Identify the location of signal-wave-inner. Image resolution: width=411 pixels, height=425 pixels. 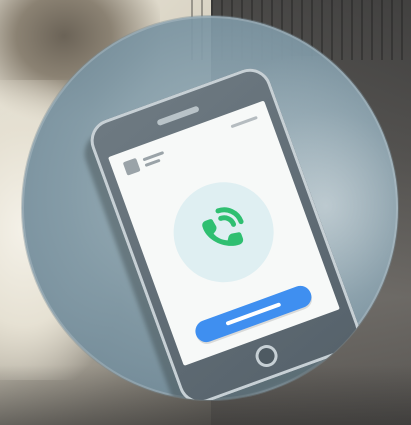
(227, 221).